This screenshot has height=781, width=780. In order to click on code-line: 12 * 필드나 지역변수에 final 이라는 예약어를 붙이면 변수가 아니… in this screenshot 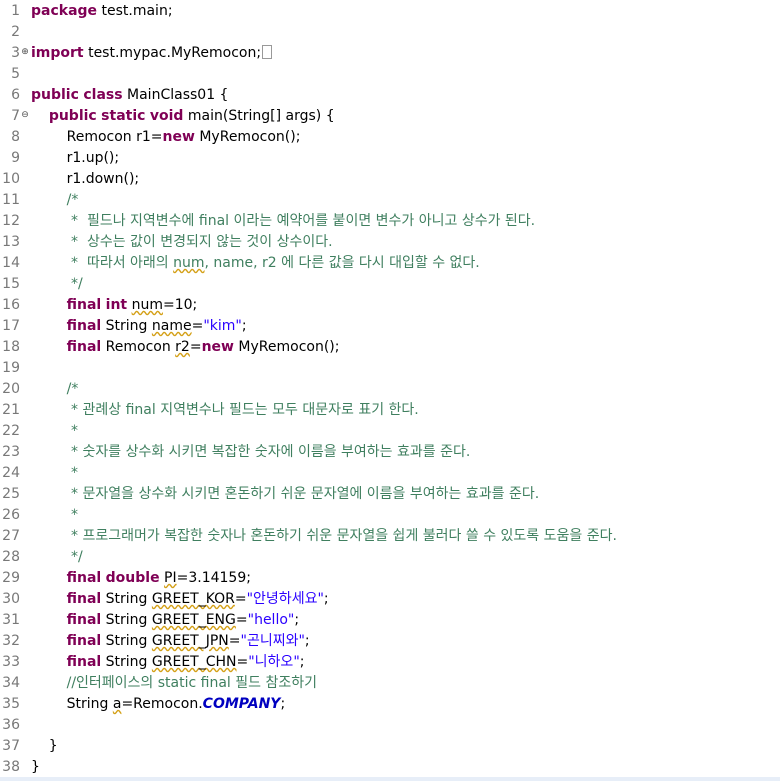, I will do `click(390, 221)`.